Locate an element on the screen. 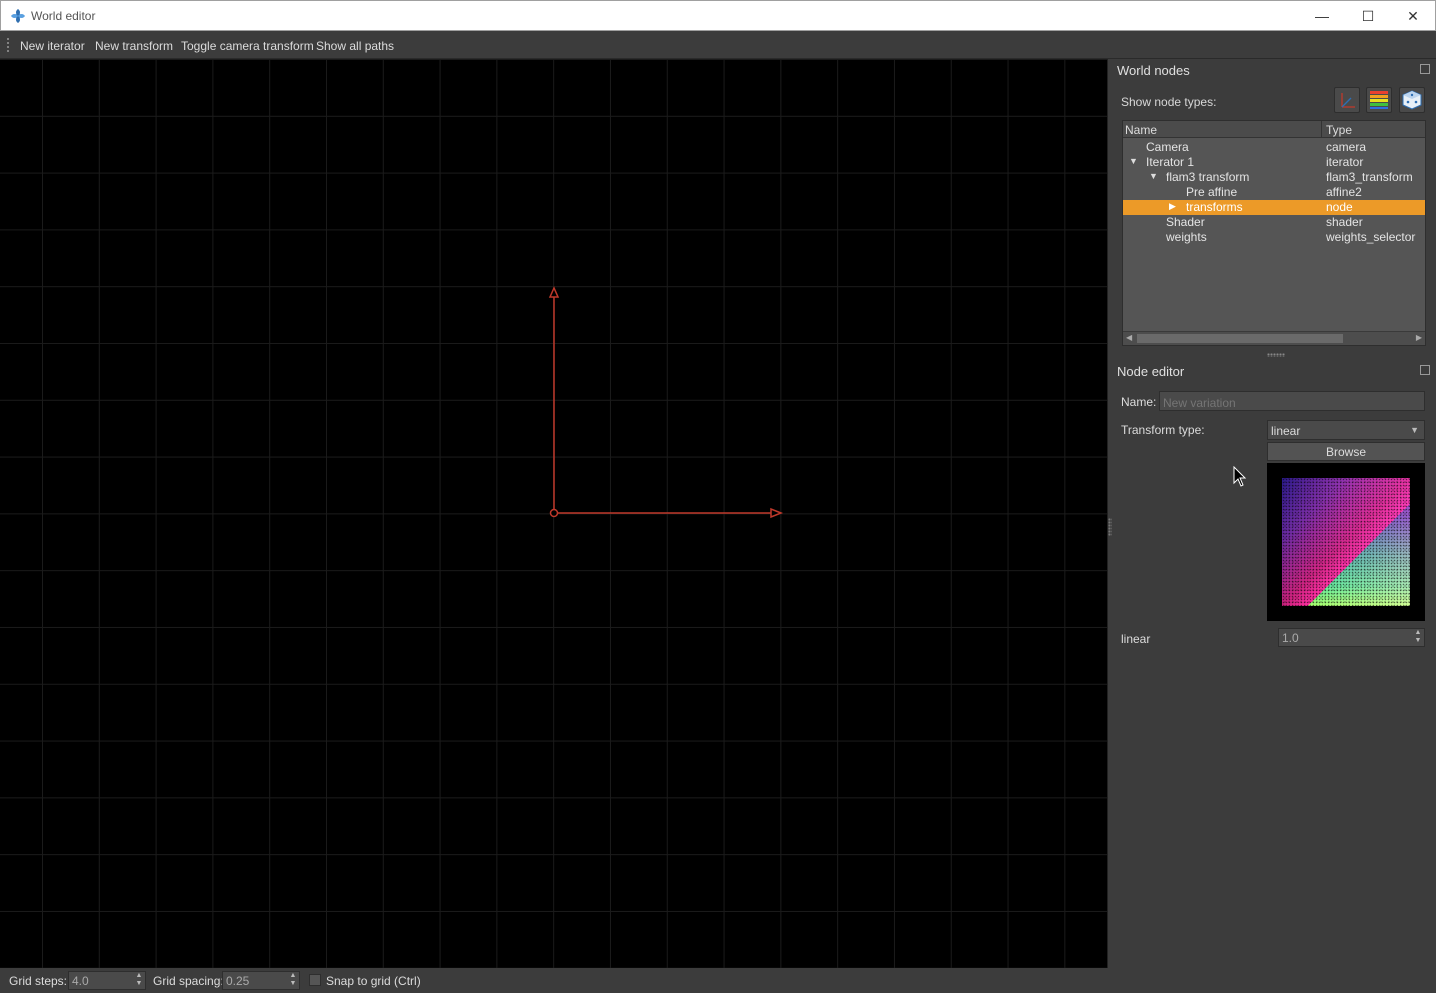  y-axis-arrow-icon is located at coordinates (554, 292).